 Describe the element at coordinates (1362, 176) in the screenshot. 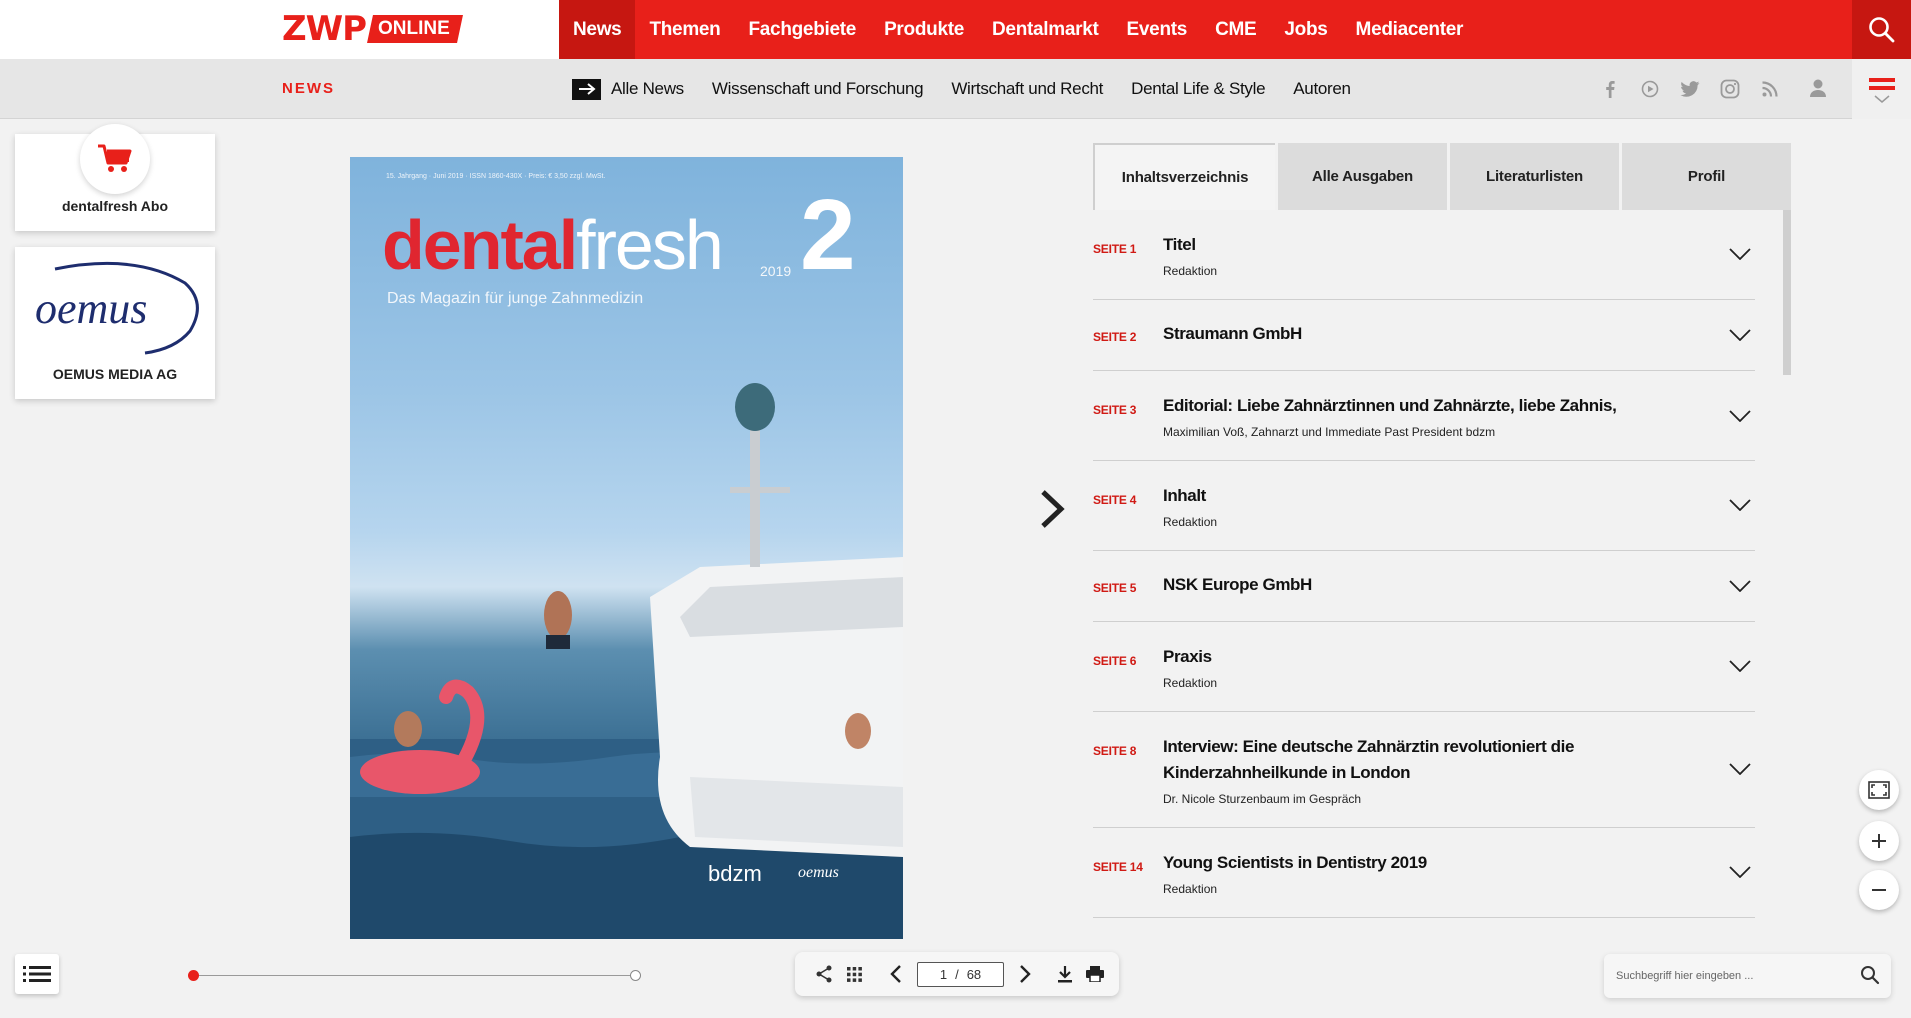

I see `tab-alle-ausgaben: Alle Ausgaben` at that location.